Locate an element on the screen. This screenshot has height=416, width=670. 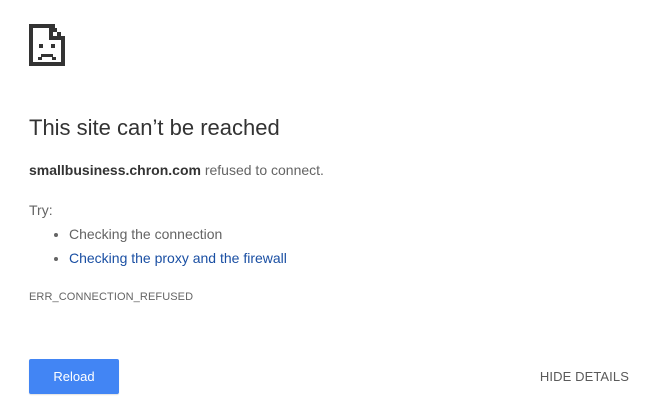
error-host: smallbusiness.chron.com is located at coordinates (115, 170).